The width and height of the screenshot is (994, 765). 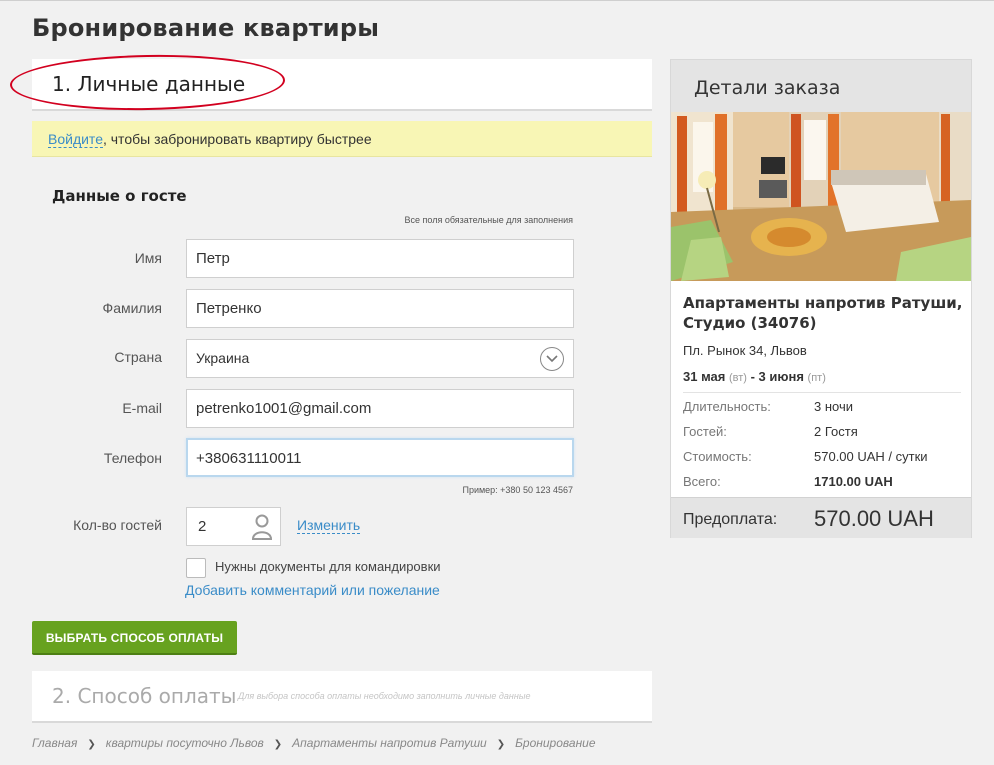 What do you see at coordinates (134, 638) in the screenshot?
I see `choose-payment-button: ВЫБРАТЬ СПОСОБ ОПЛАТЫ` at bounding box center [134, 638].